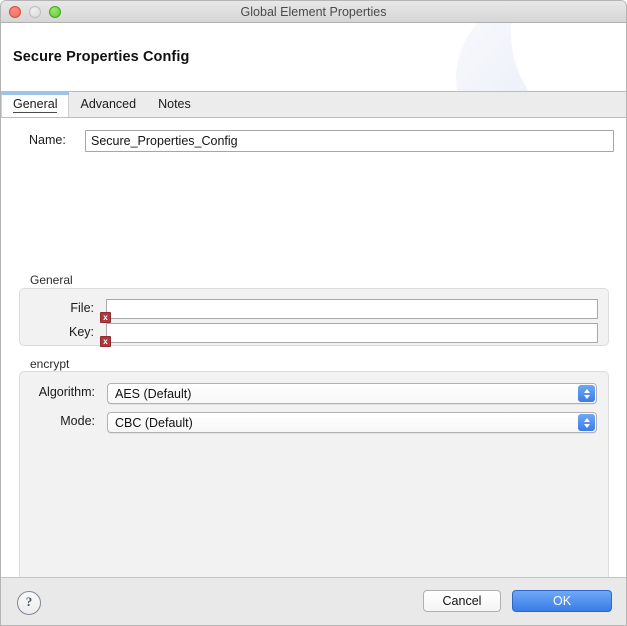  I want to click on algorithm-selected-value: AES (Default), so click(153, 394).